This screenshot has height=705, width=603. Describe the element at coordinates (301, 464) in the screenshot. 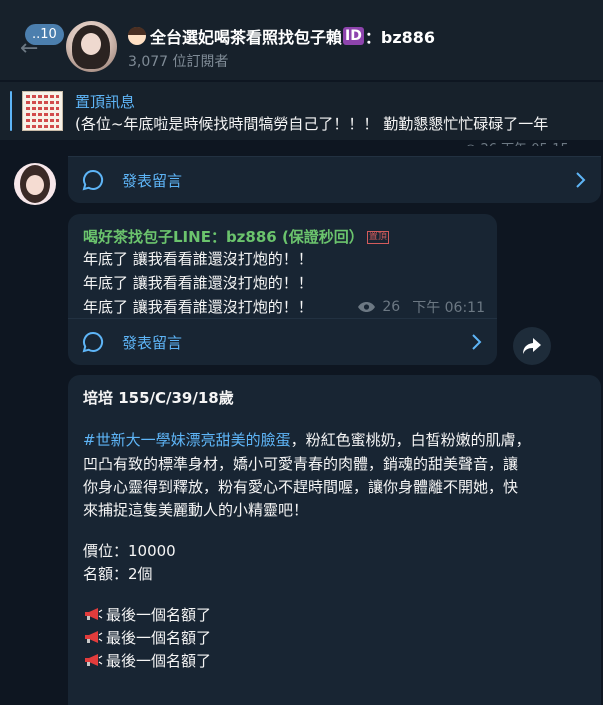

I see `message-line: 凹凸有致的標準身材，嬌小可愛青春的肉體，銷魂的甜美聲音，讓` at that location.